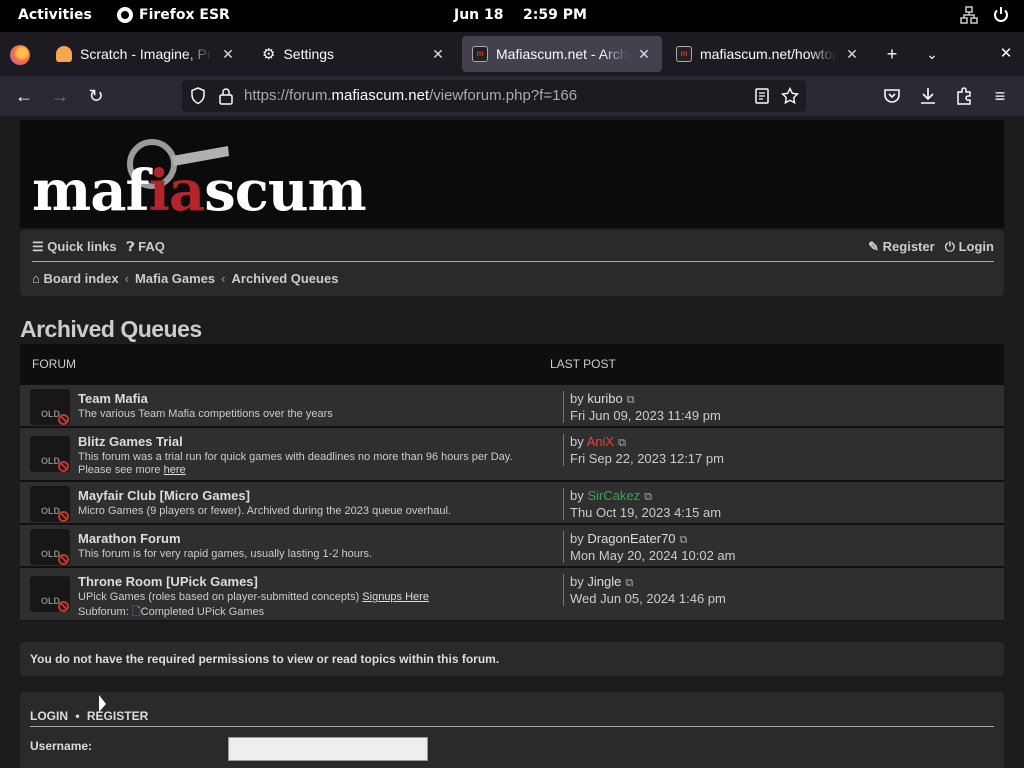  Describe the element at coordinates (647, 458) in the screenshot. I see `last-post-date: Fri Sep 22, 2023 12:17 pm` at that location.